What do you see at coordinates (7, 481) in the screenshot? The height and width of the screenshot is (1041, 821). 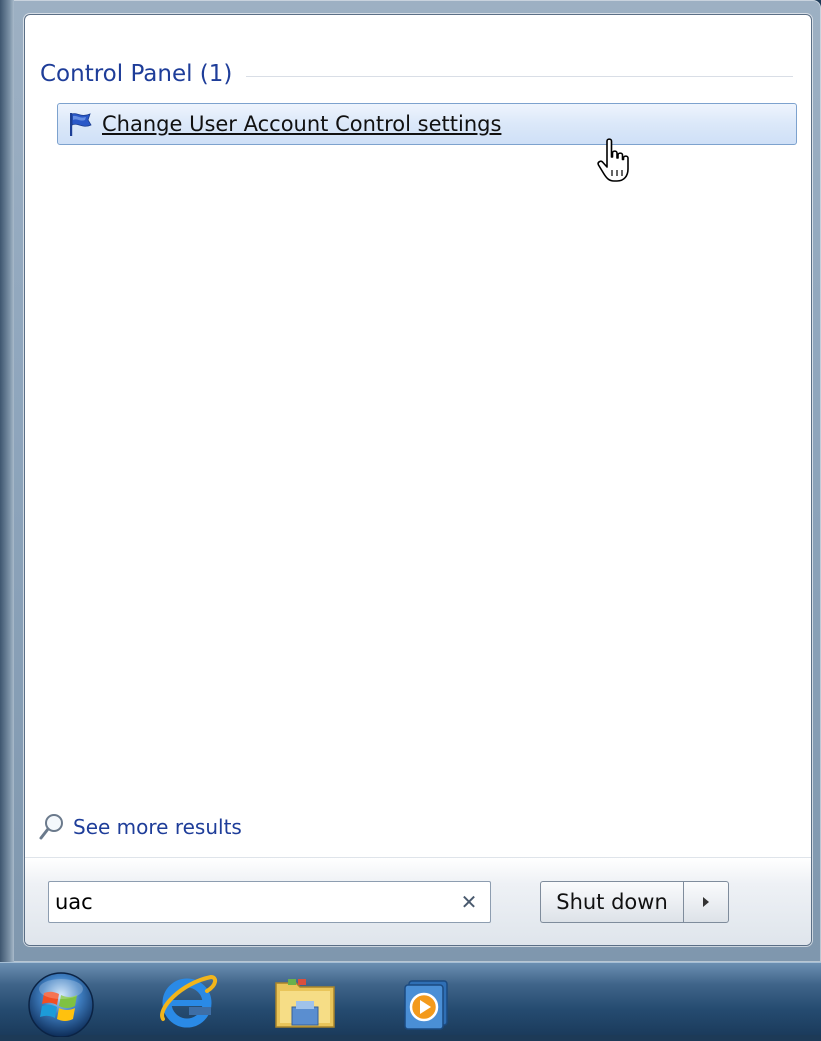 I see `desktop-edge` at bounding box center [7, 481].